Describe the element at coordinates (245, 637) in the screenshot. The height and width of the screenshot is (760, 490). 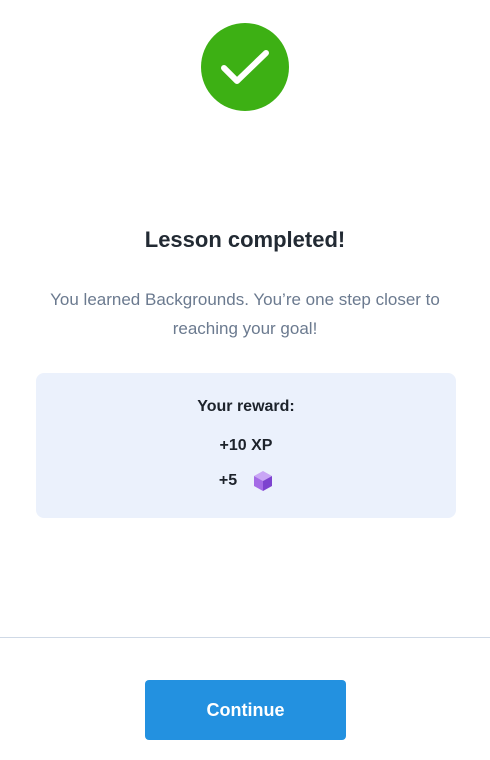
I see `footer-divider` at that location.